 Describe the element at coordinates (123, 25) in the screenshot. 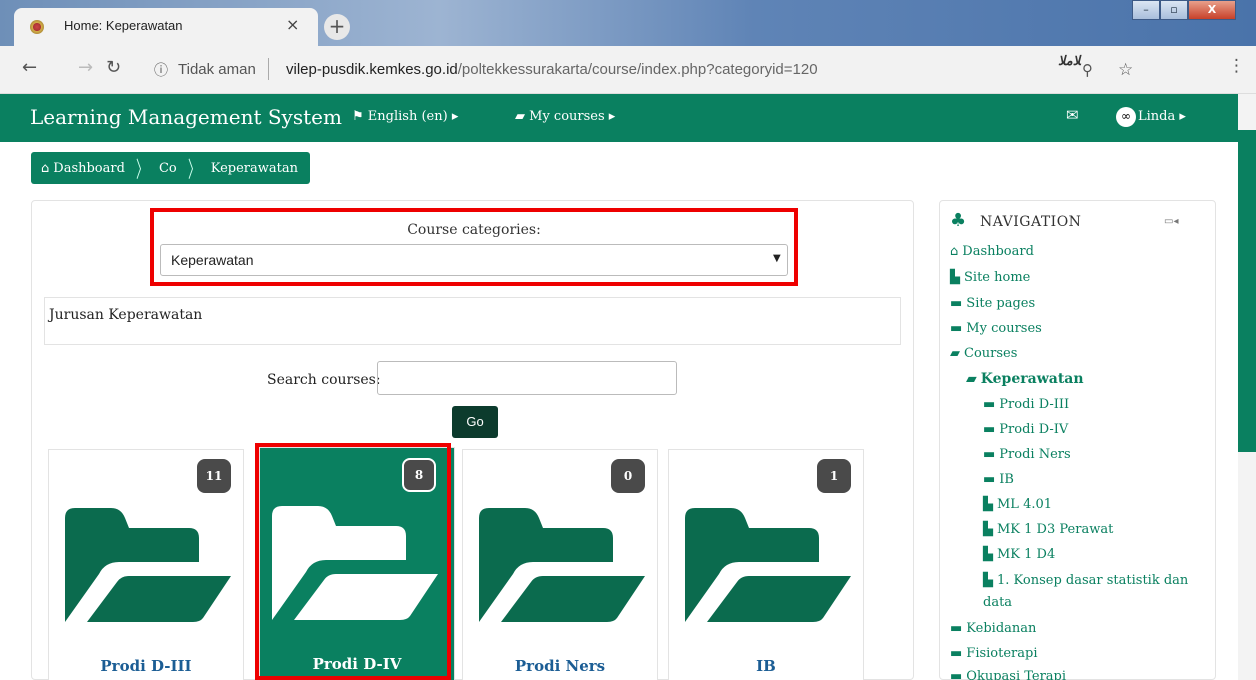

I see `tab-title: Home: Keperawatan` at that location.